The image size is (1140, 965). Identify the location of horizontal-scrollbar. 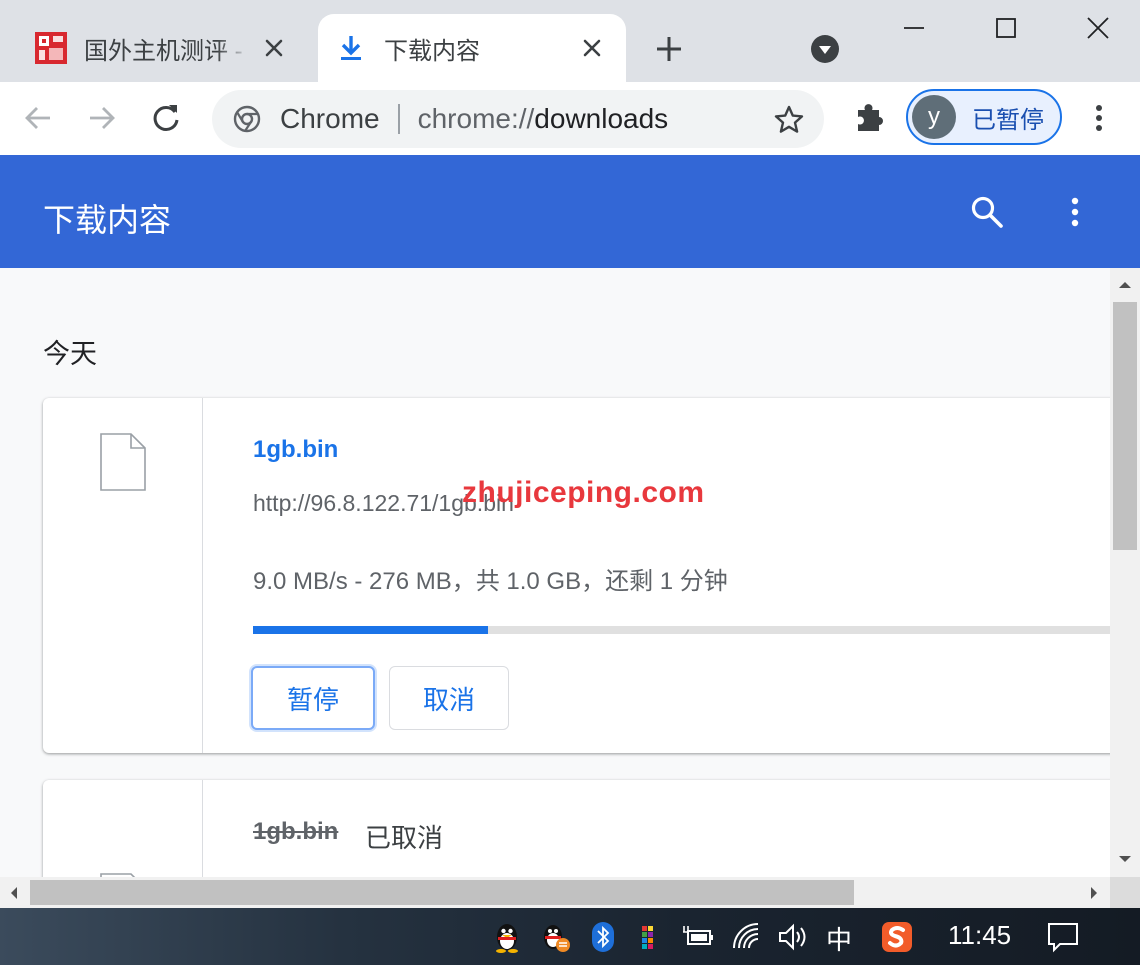
(555, 892).